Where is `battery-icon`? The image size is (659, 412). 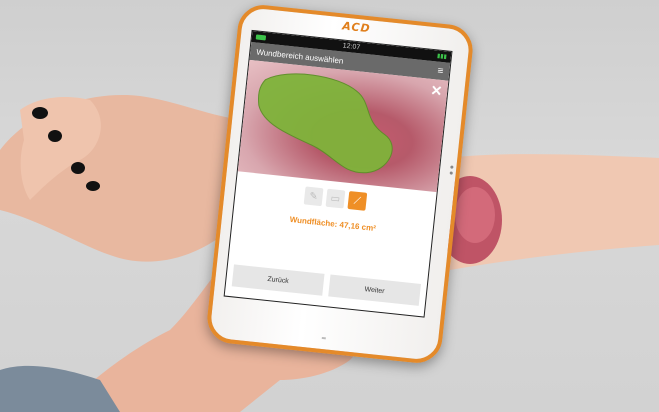 battery-icon is located at coordinates (261, 37).